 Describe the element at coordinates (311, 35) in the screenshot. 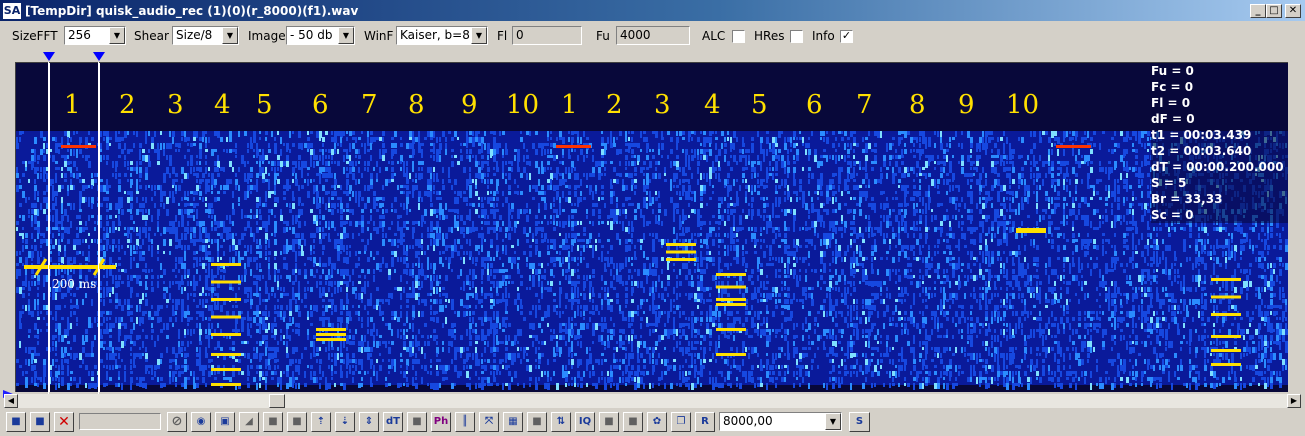

I see `image-value: - 50 db` at that location.